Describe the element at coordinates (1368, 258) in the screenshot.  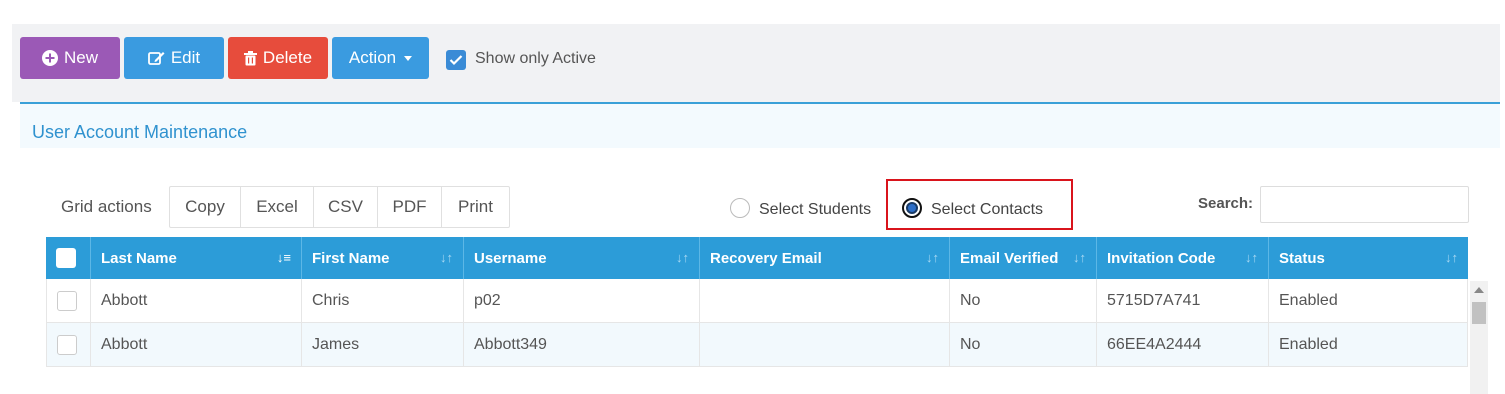
I see `col-status: Status ↓↑` at that location.